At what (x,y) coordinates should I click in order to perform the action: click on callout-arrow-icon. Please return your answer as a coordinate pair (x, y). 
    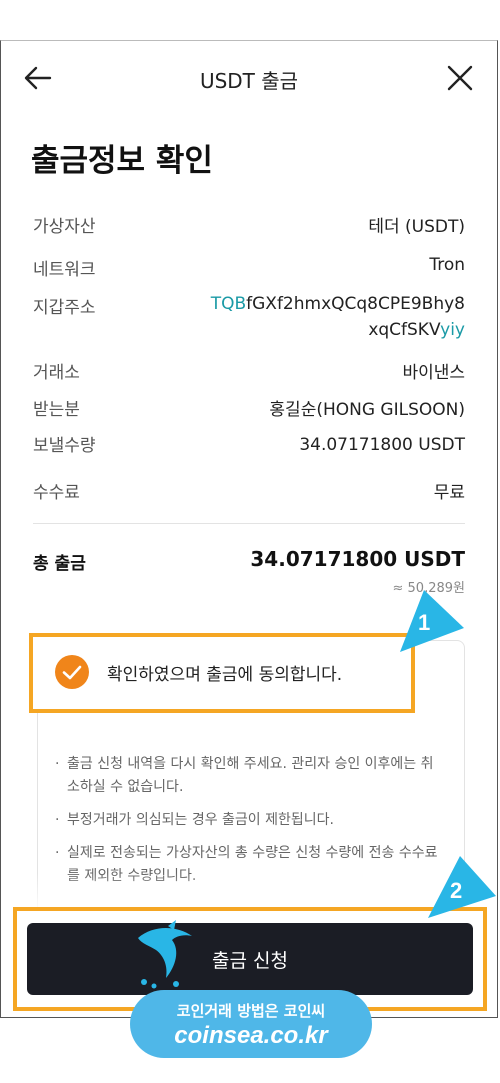
    Looking at the image, I should click on (432, 621).